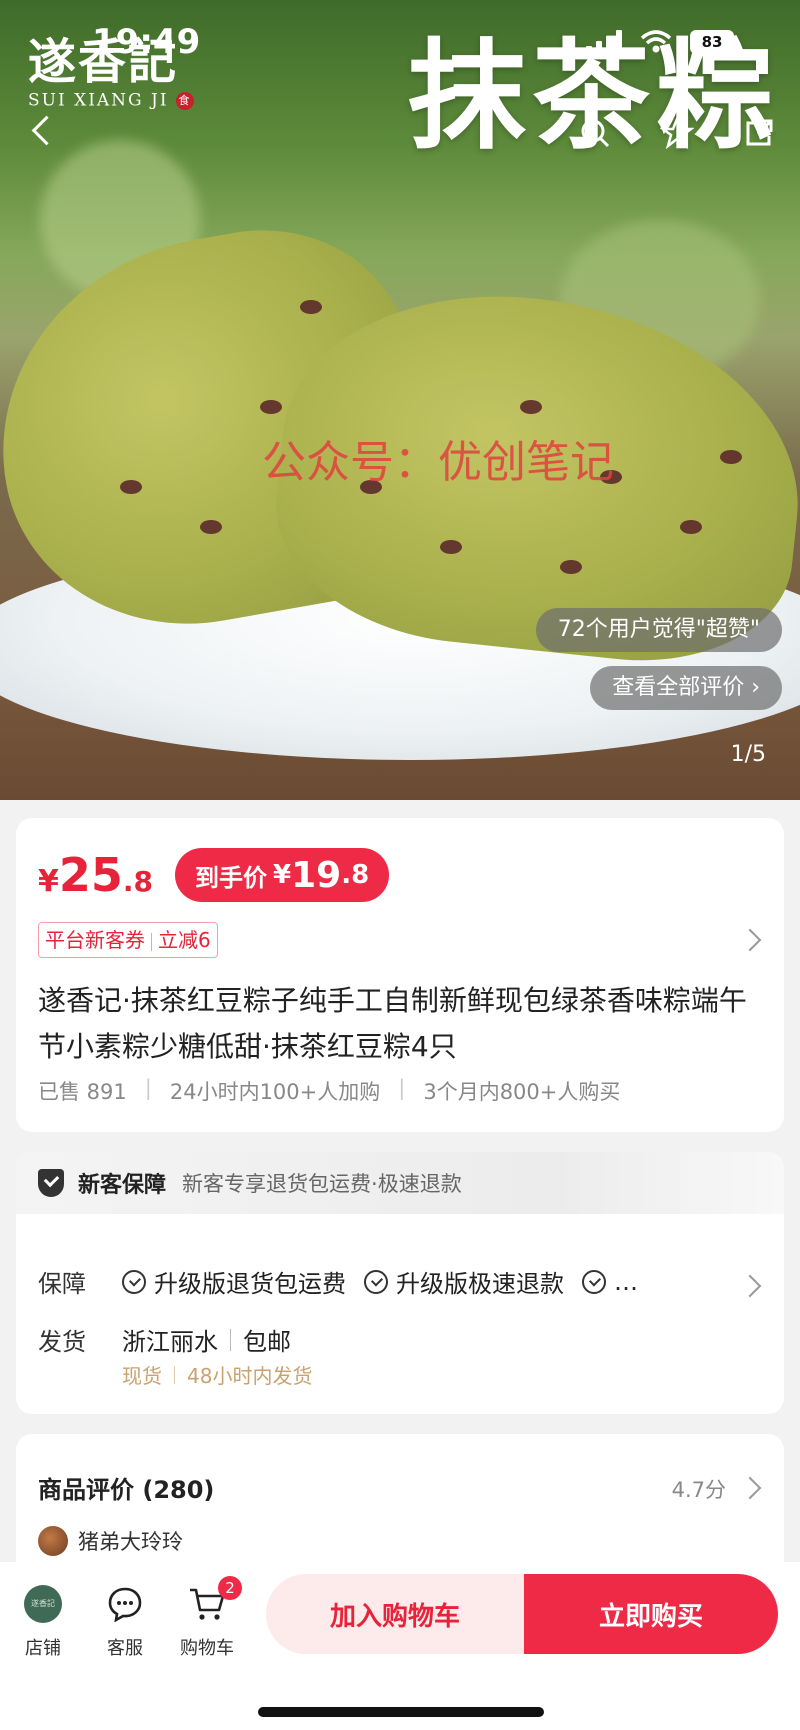 This screenshot has height=1730, width=800. What do you see at coordinates (62, 1284) in the screenshot?
I see `guarantee-label: 保障` at bounding box center [62, 1284].